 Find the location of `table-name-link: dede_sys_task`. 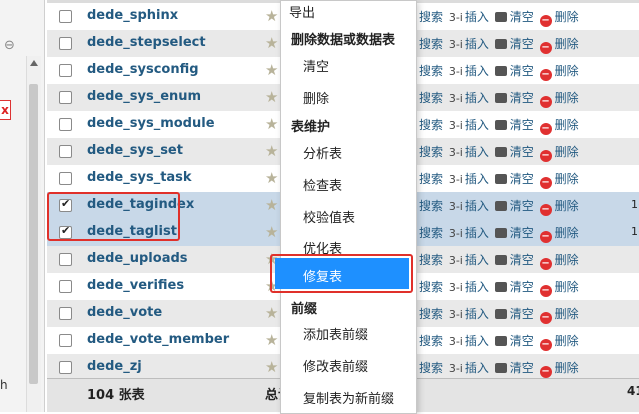

table-name-link: dede_sys_task is located at coordinates (139, 177).